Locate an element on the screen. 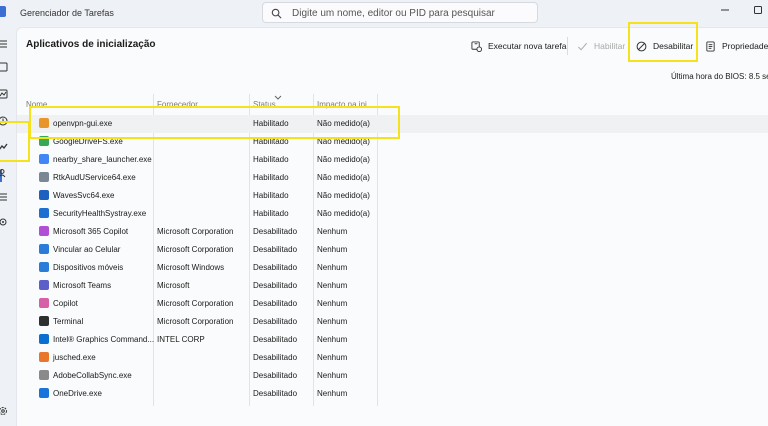 This screenshot has width=768, height=426. maximize-icon is located at coordinates (758, 10).